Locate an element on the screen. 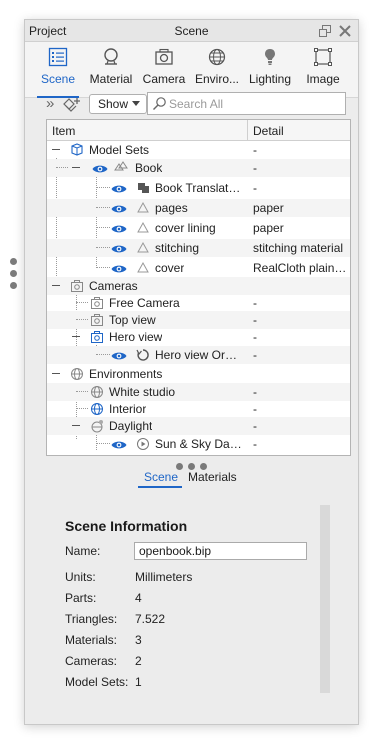  tab-material: Material is located at coordinates (111, 71).